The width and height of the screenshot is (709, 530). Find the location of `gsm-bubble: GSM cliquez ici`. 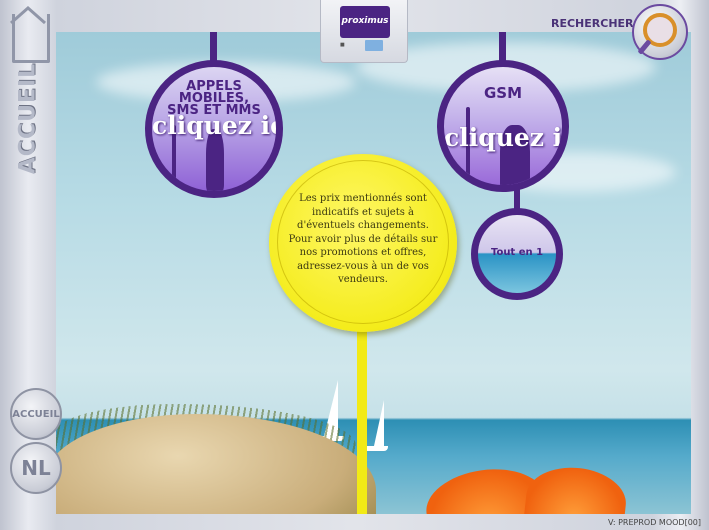

gsm-bubble: GSM cliquez ici is located at coordinates (503, 126).